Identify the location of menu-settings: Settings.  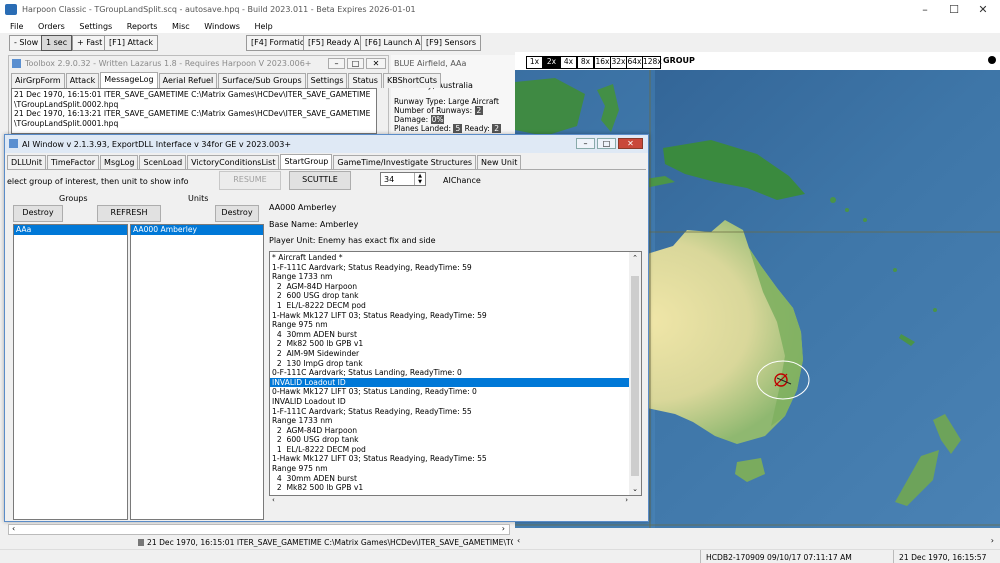
(95, 26).